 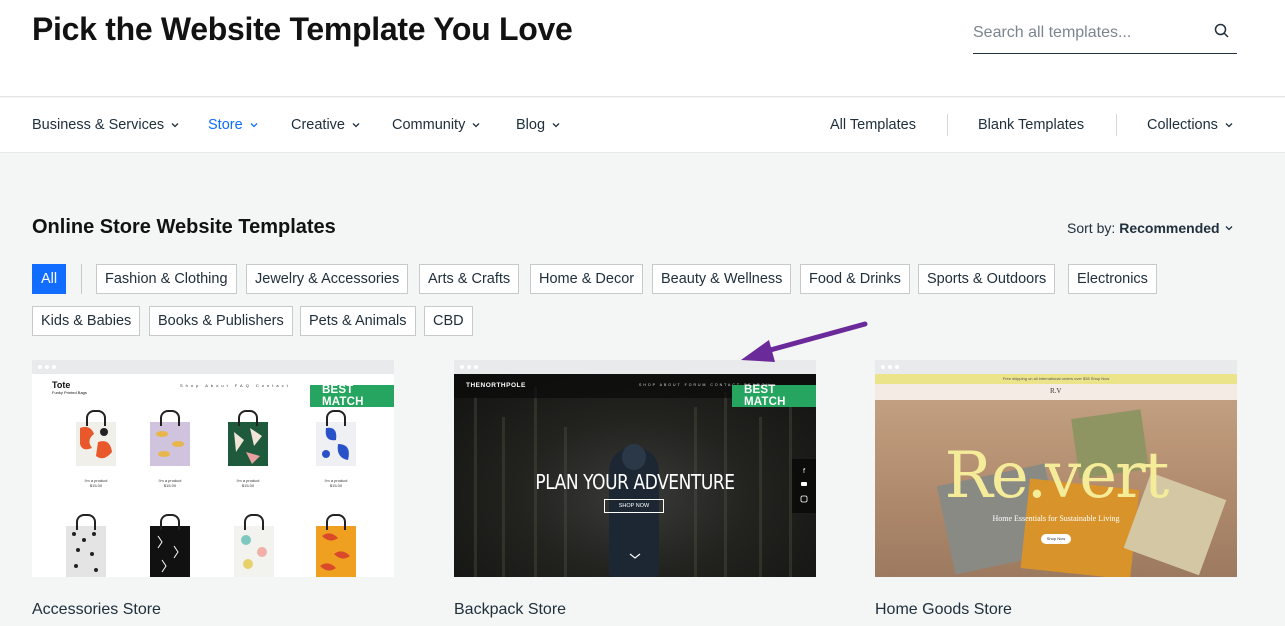 What do you see at coordinates (469, 279) in the screenshot?
I see `filter-chip-arts-crafts: Arts & Crafts` at bounding box center [469, 279].